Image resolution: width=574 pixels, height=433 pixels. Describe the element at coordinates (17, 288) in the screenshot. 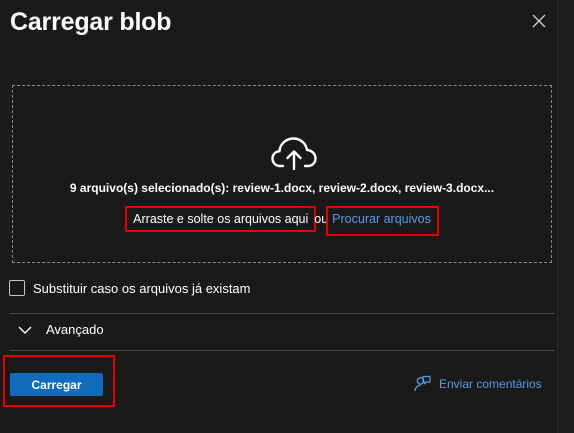

I see `overwrite-checkbox` at that location.